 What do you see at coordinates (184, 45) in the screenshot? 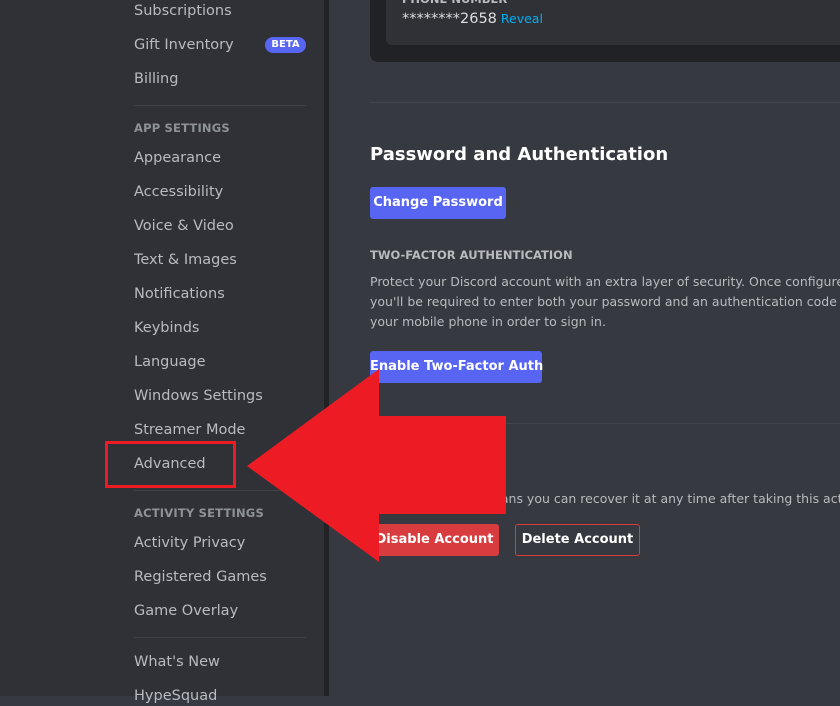
I see `sidebar-item-gift-inventory: Gift Inventory` at bounding box center [184, 45].